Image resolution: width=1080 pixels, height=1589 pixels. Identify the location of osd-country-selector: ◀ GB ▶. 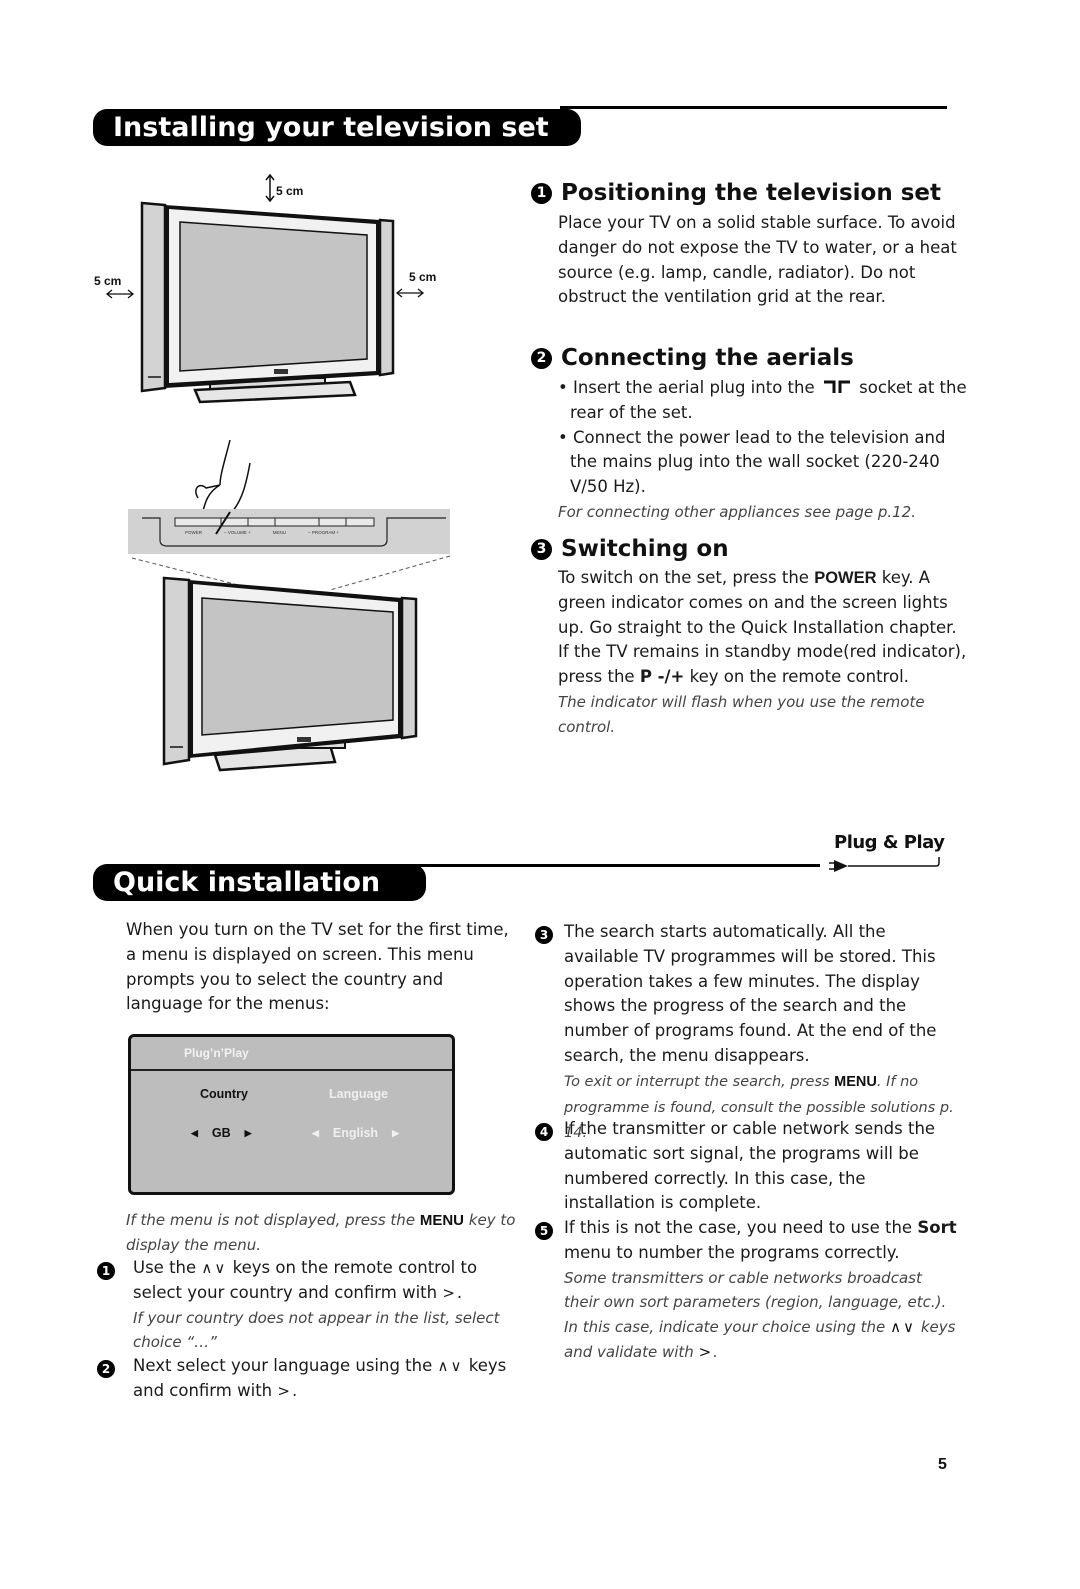
(221, 1133).